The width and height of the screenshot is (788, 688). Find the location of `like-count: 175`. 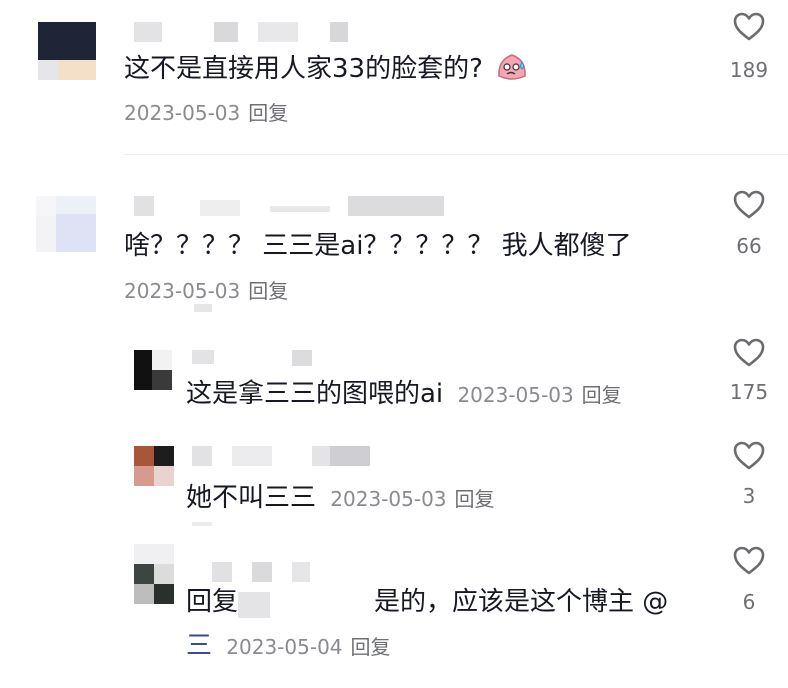

like-count: 175 is located at coordinates (749, 392).